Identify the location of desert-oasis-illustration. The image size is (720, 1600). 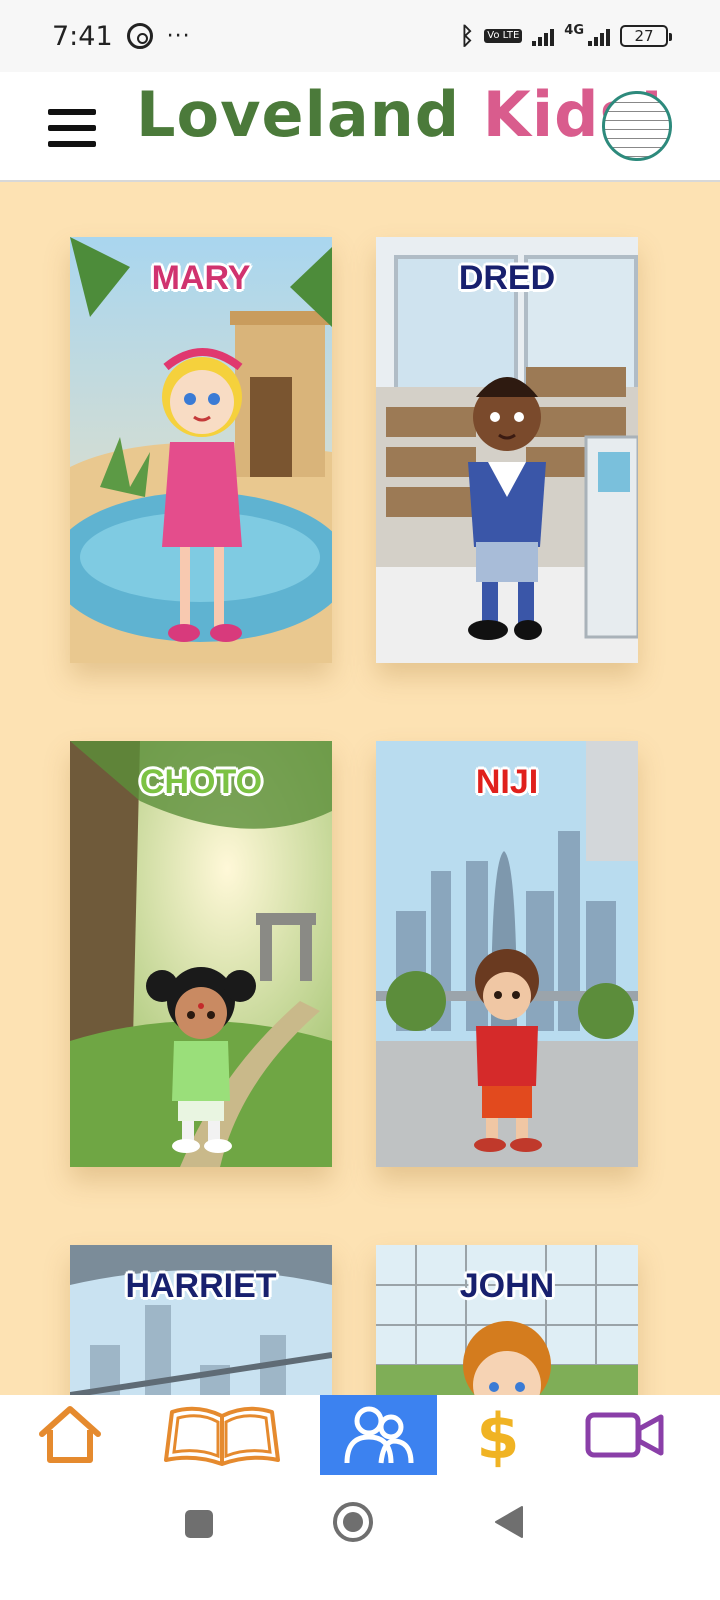
(201, 450).